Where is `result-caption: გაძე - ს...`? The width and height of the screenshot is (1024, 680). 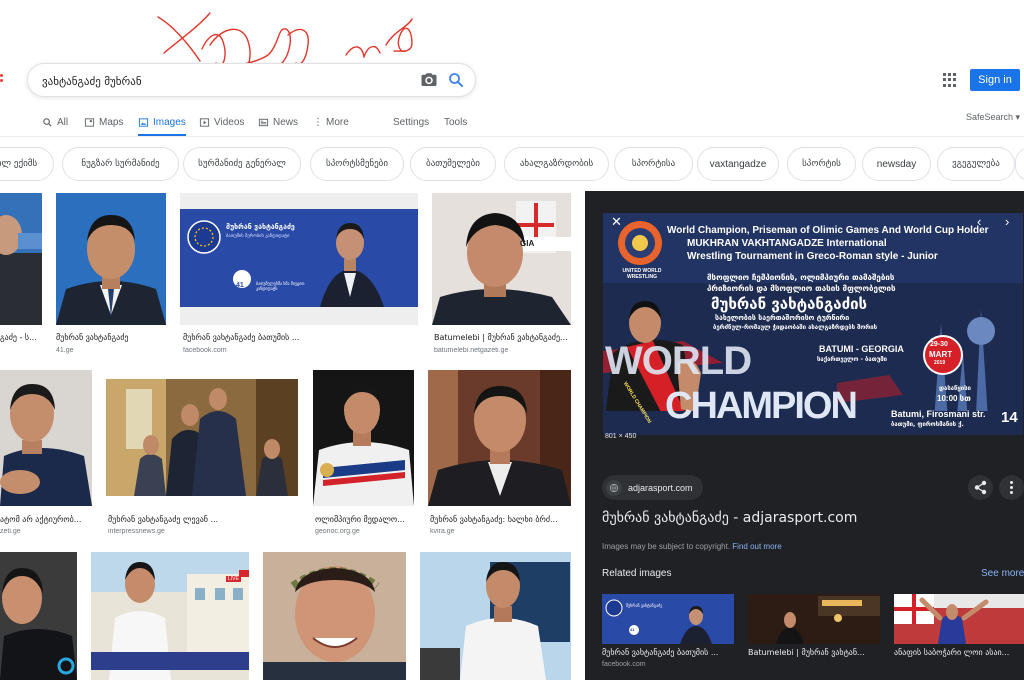 result-caption: გაძე - ს... is located at coordinates (21, 337).